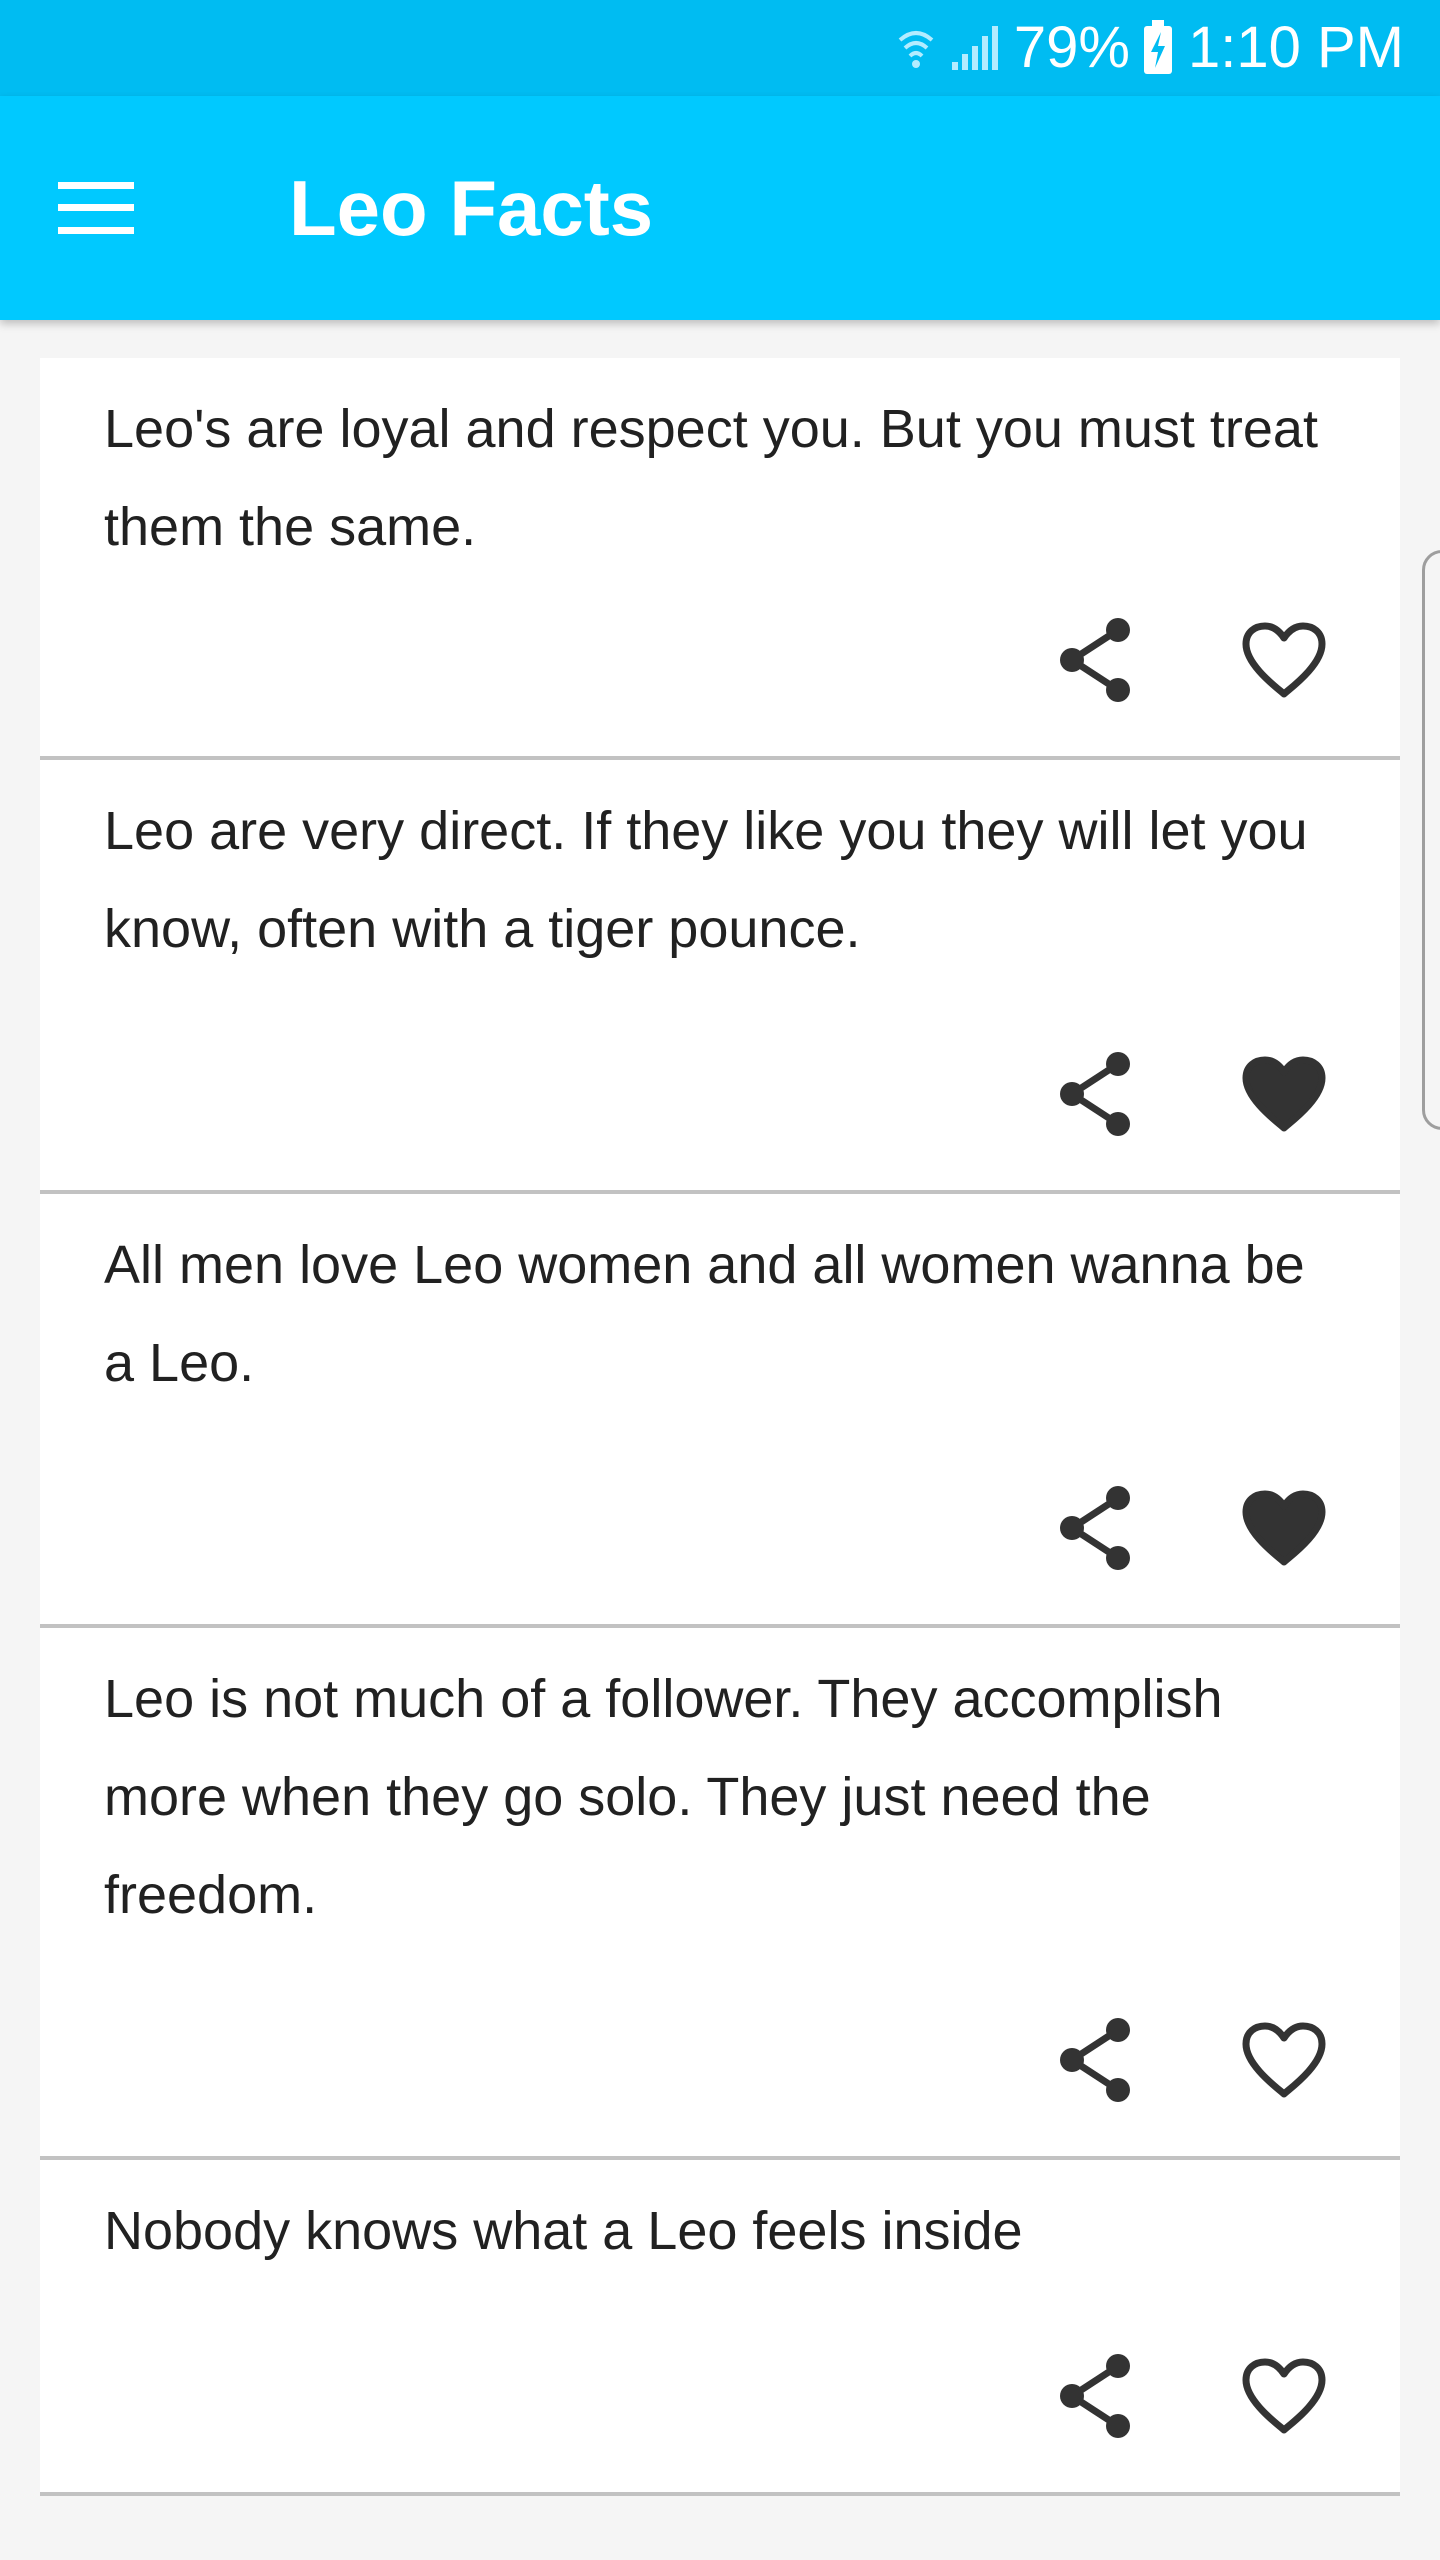 This screenshot has height=2560, width=1440. Describe the element at coordinates (720, 48) in the screenshot. I see `status-bar: 79% 1:10 PM` at that location.